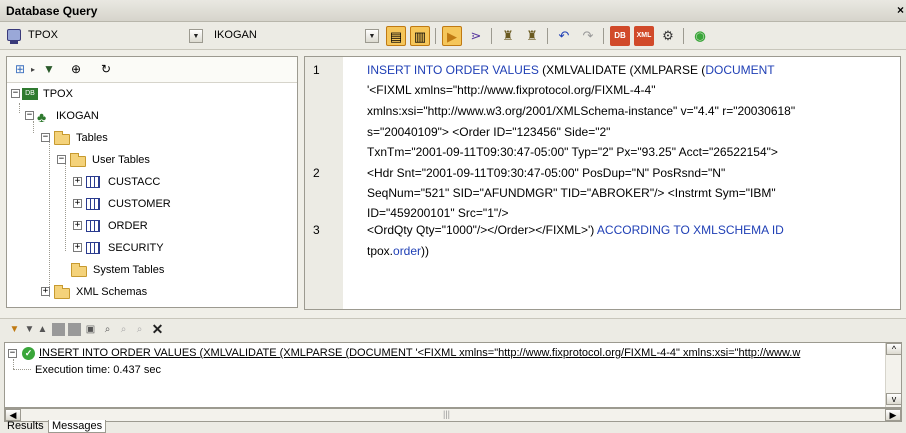  I want to click on refresh-icon: ↻, so click(106, 69).